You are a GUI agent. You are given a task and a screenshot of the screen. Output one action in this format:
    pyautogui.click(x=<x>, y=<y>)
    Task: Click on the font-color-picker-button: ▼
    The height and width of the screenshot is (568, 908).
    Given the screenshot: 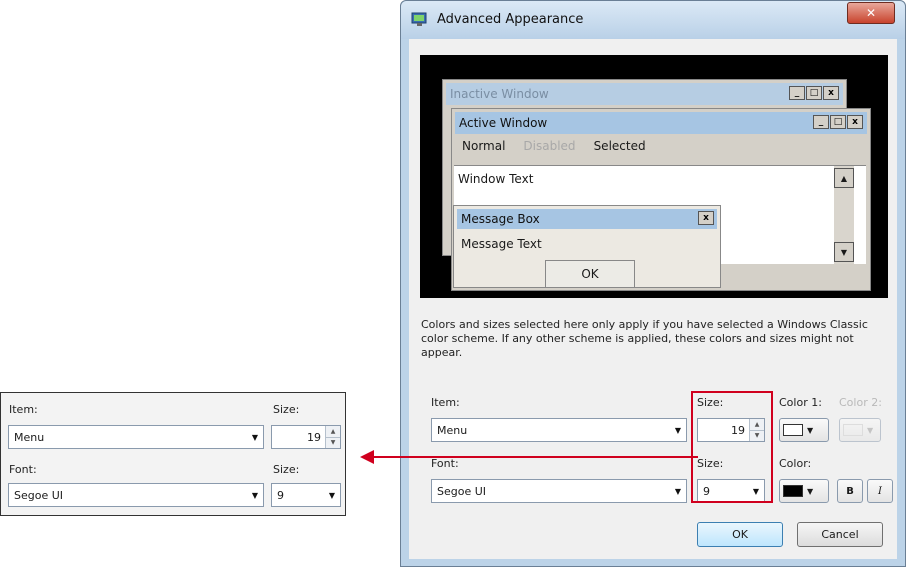 What is the action you would take?
    pyautogui.click(x=804, y=491)
    